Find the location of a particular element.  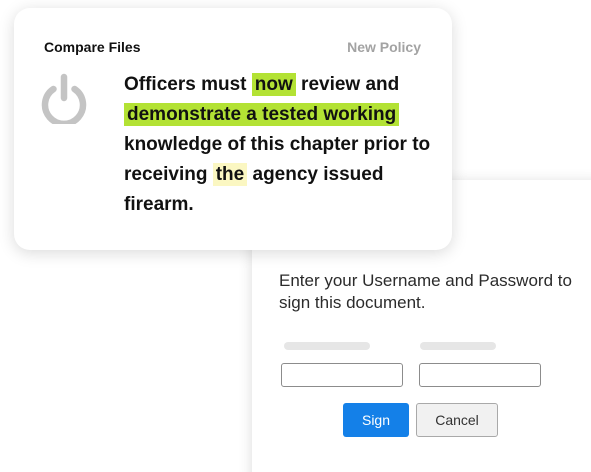

highlight-added: demonstrate a tested working is located at coordinates (262, 114).